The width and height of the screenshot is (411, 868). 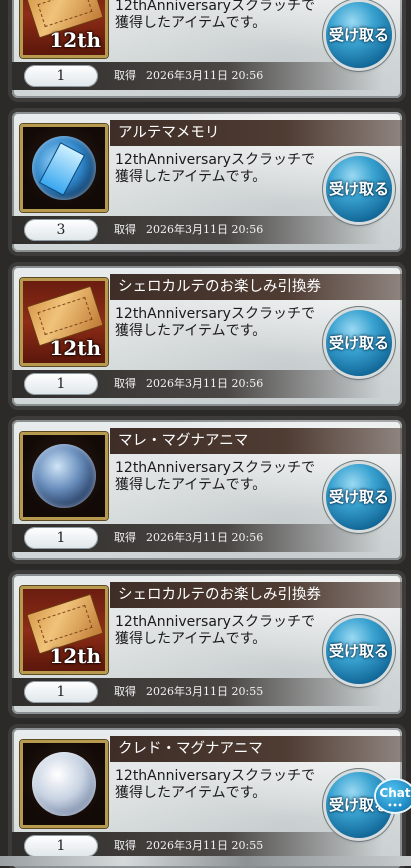 I want to click on item-footer: 1 取得 2026年3月11日 20:55, so click(x=207, y=692).